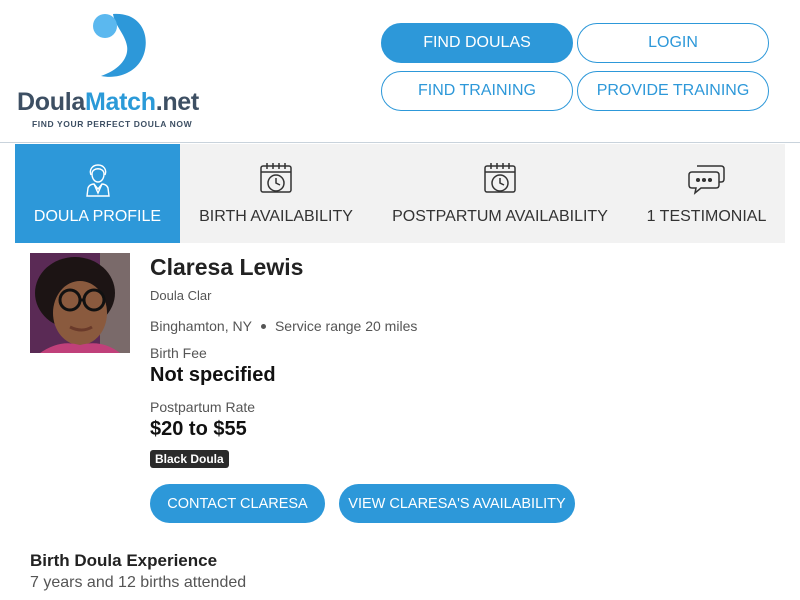 The height and width of the screenshot is (600, 800). I want to click on find-training-button: FIND TRAINING, so click(477, 91).